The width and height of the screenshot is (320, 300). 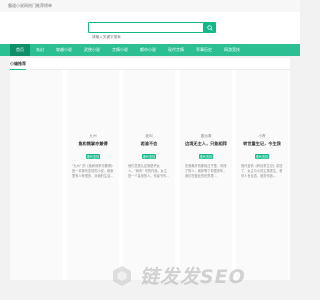 I want to click on nav-item-chuanyue: 穿越小说, so click(x=64, y=50).